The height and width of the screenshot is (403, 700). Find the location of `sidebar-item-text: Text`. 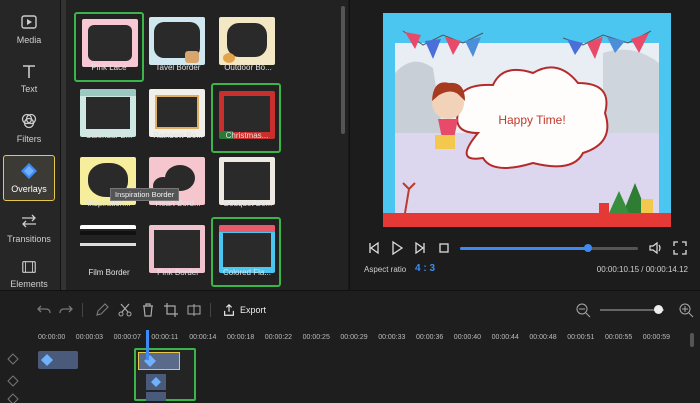

sidebar-item-text: Text is located at coordinates (29, 78).